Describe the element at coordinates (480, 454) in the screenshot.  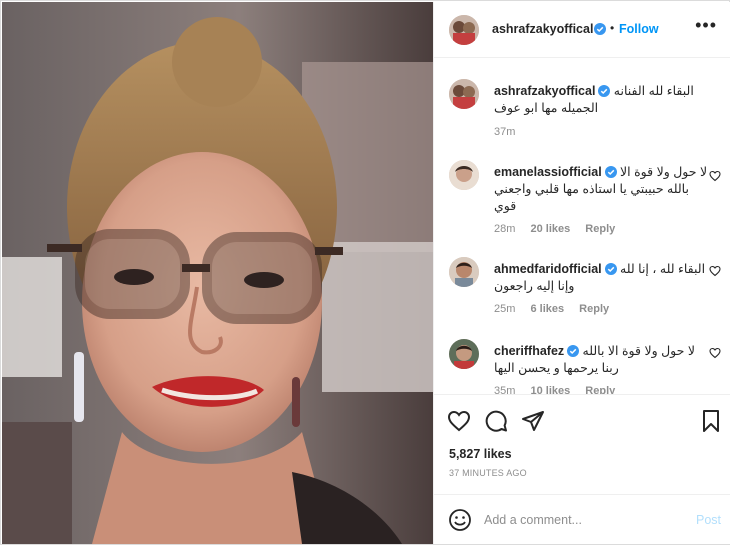
I see `likes-count: 5,827 likes` at that location.